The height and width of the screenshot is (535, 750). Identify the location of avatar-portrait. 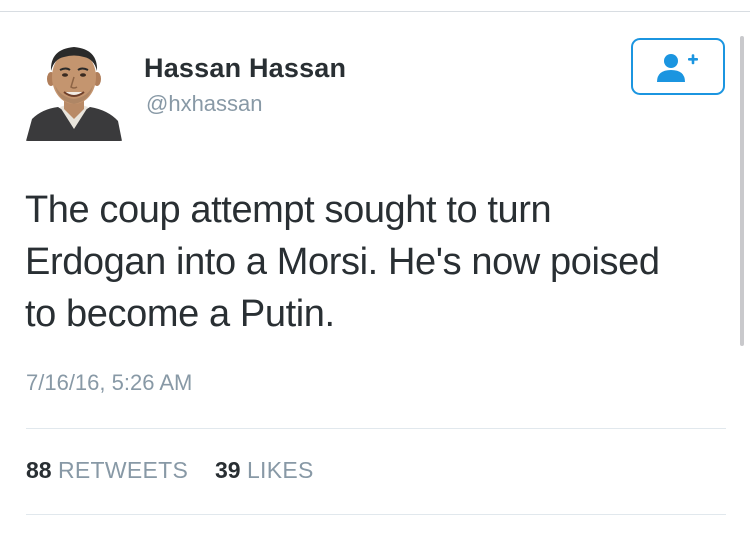
(74, 89).